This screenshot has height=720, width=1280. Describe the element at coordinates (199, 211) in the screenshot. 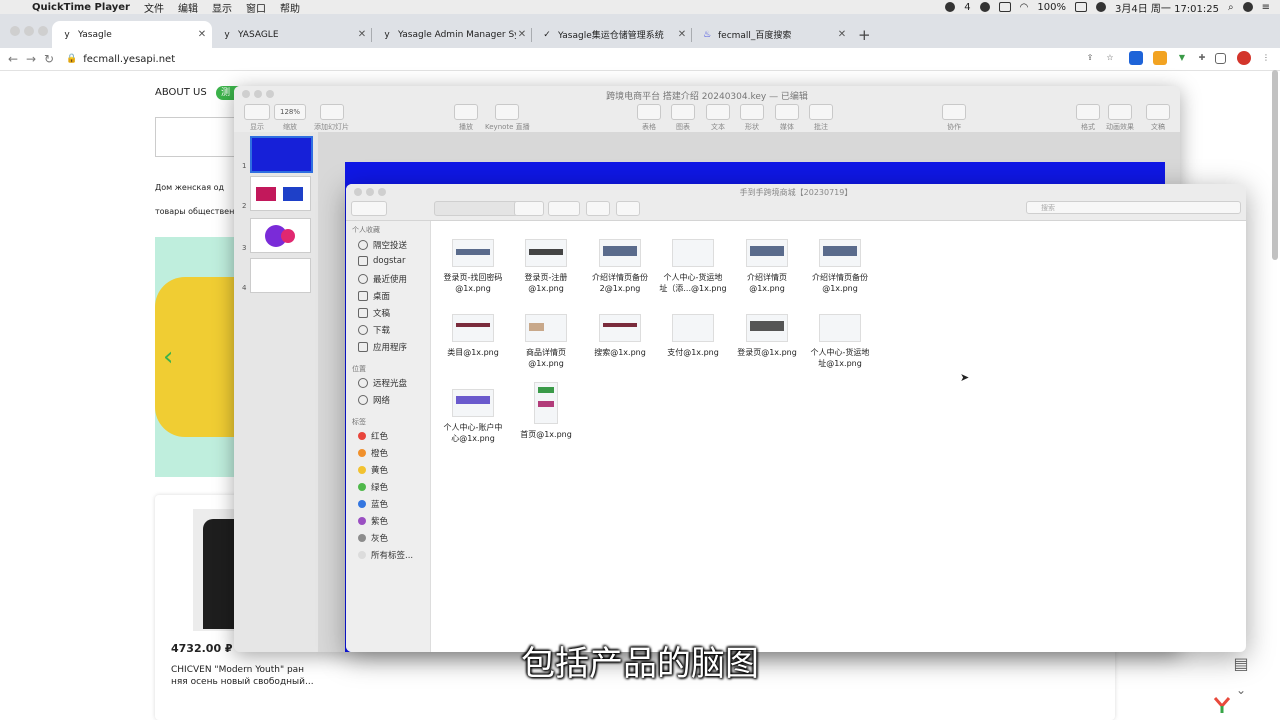

I see `category-nav-2: товары общественно` at that location.